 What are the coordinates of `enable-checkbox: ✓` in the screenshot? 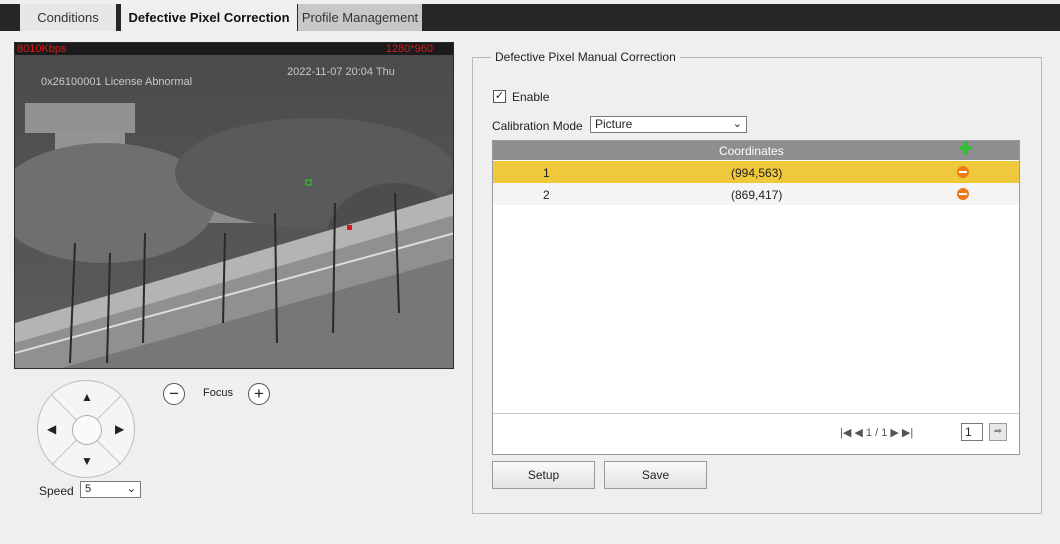 It's located at (499, 96).